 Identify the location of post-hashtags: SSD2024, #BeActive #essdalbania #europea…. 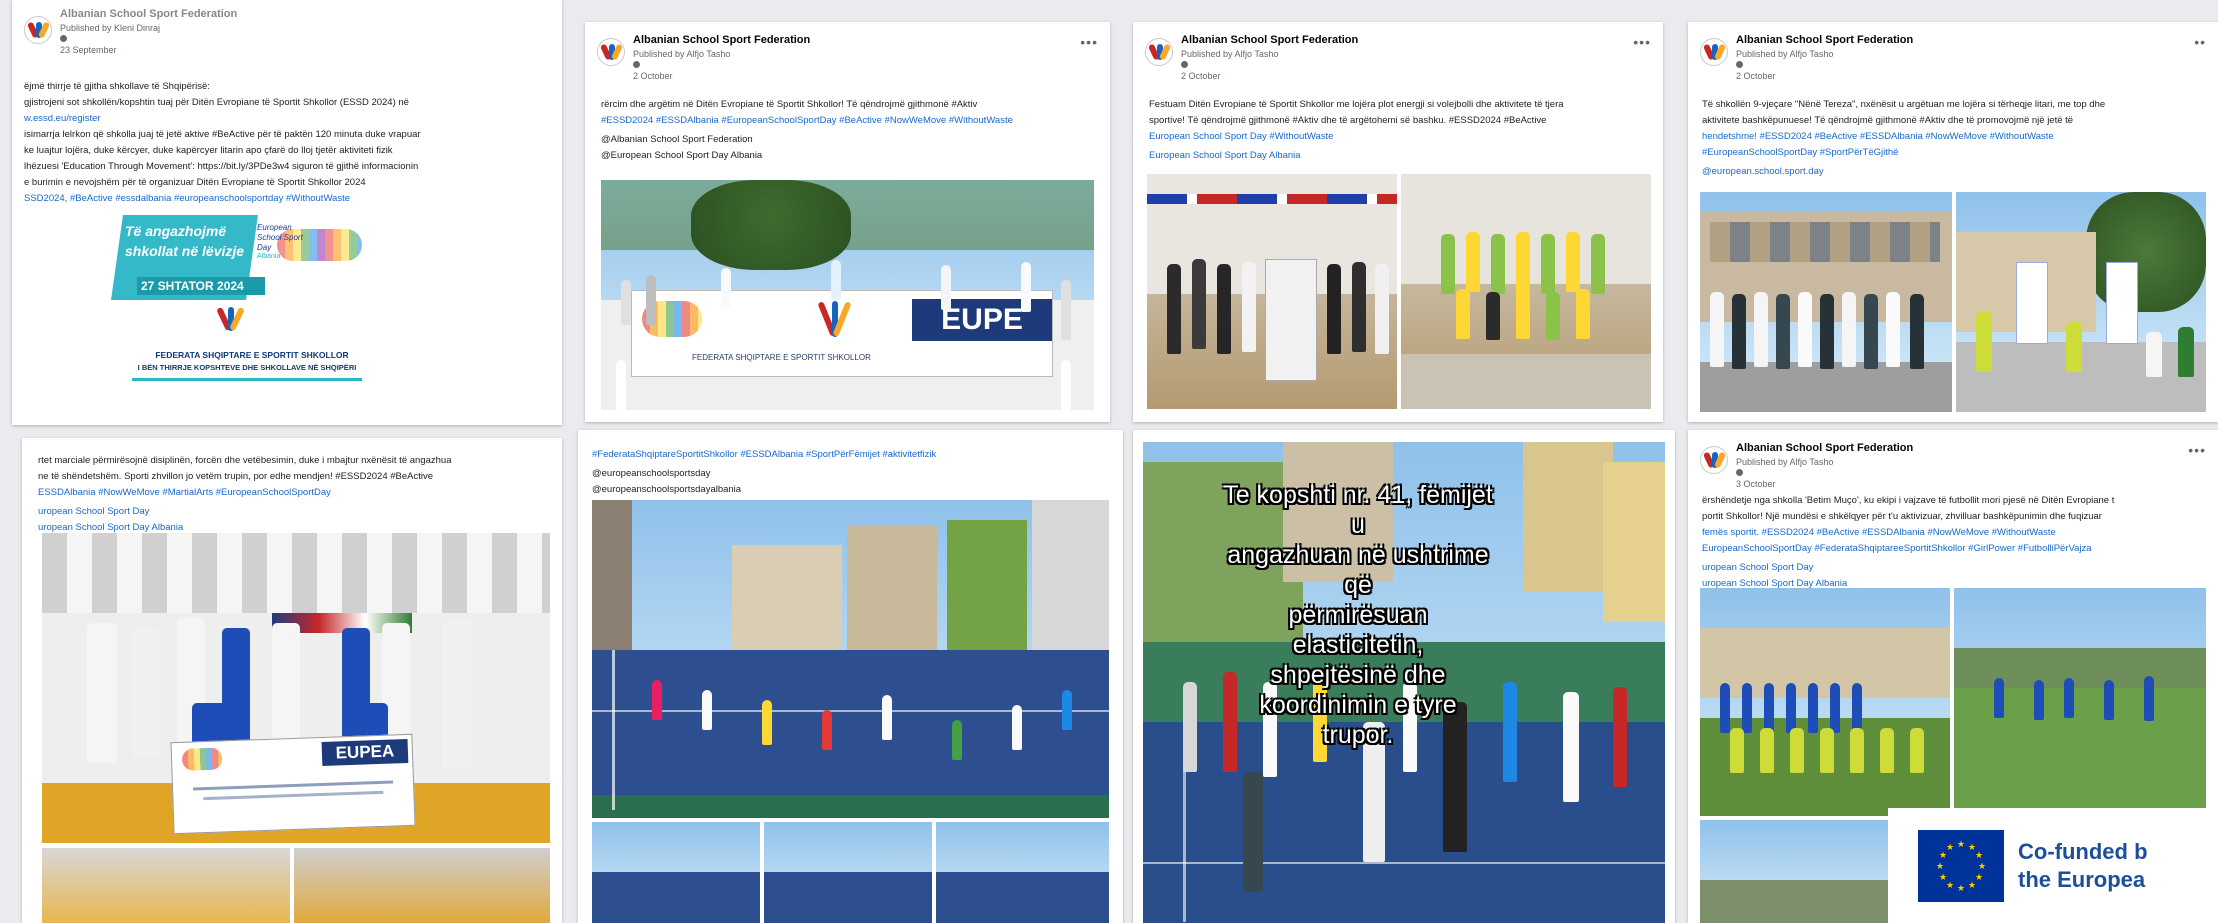
(286, 199).